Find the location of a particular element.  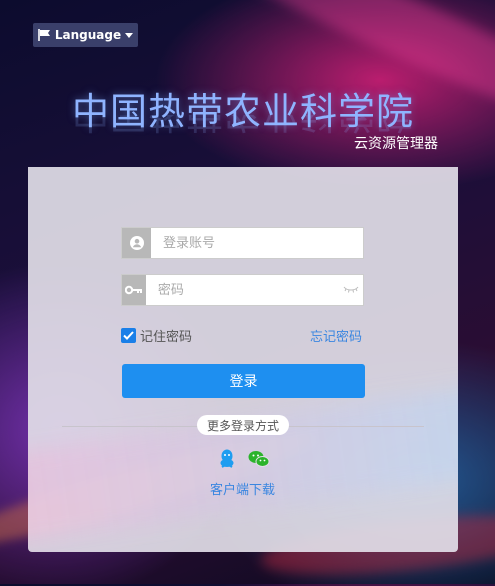

eye-closed-icon is located at coordinates (351, 290).